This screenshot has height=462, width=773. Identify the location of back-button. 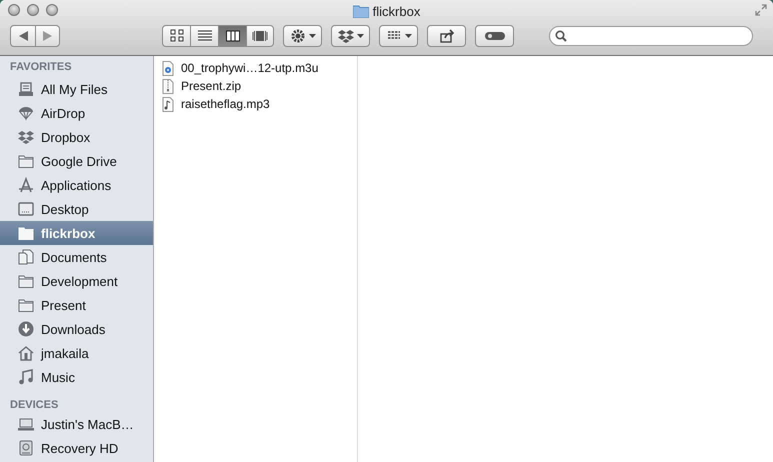
(22, 36).